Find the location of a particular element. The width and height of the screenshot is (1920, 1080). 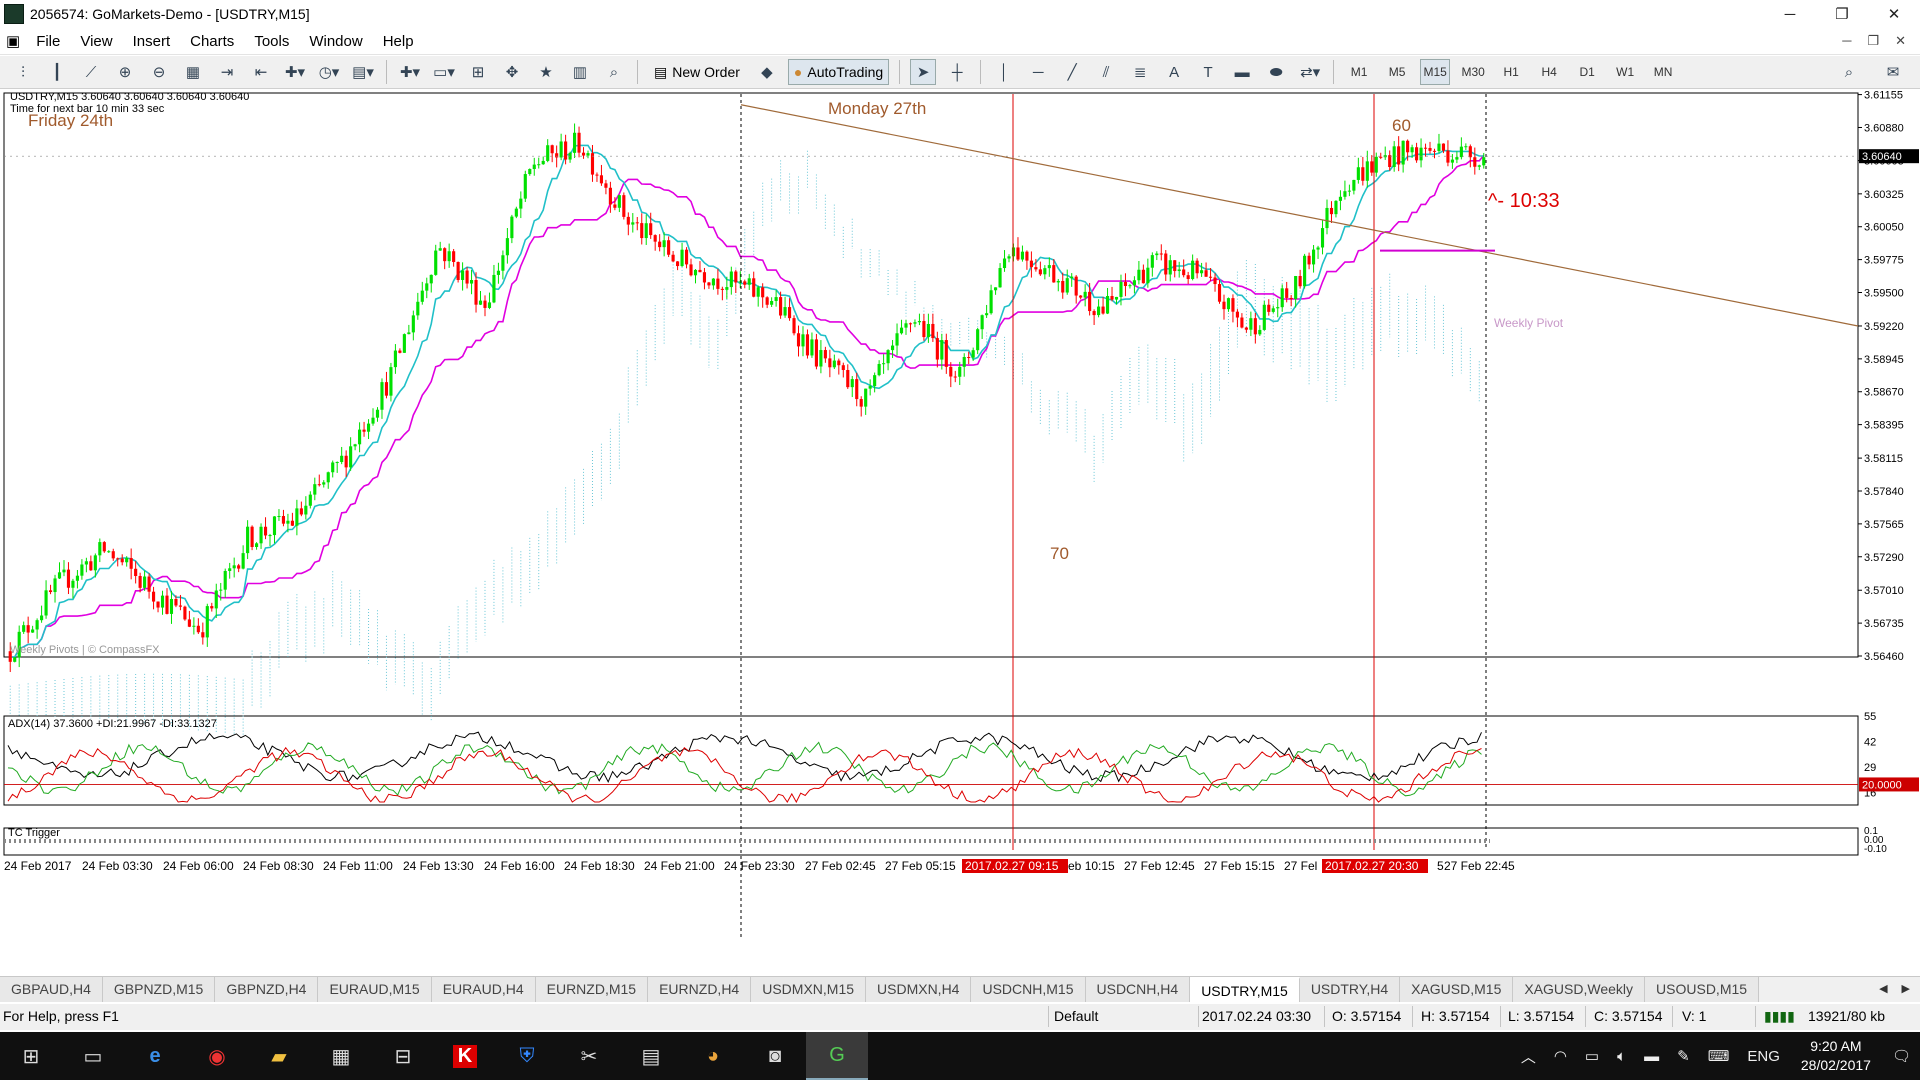

chart-tab: EURAUD,H4 is located at coordinates (483, 989).